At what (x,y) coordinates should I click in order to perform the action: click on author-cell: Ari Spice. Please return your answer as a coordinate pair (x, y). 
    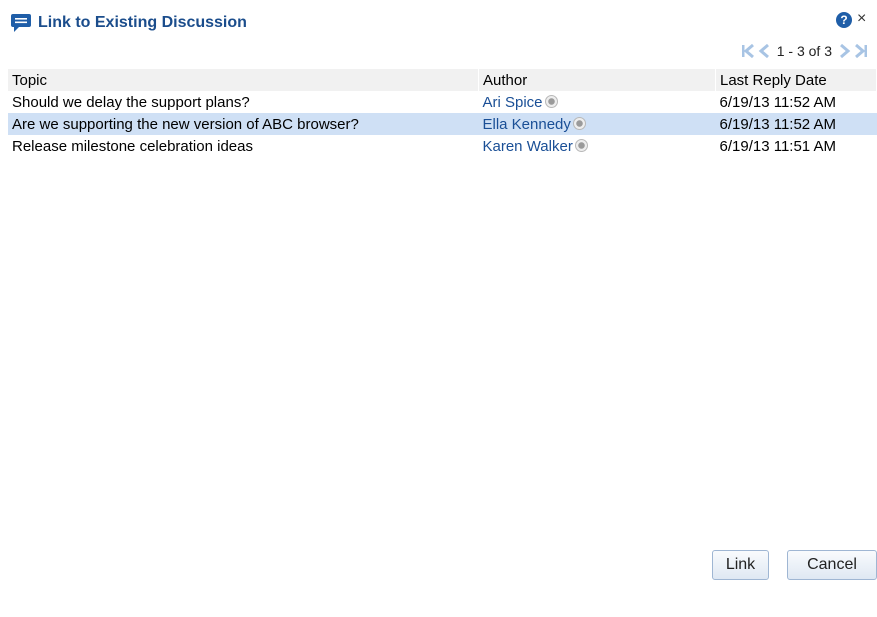
    Looking at the image, I should click on (597, 102).